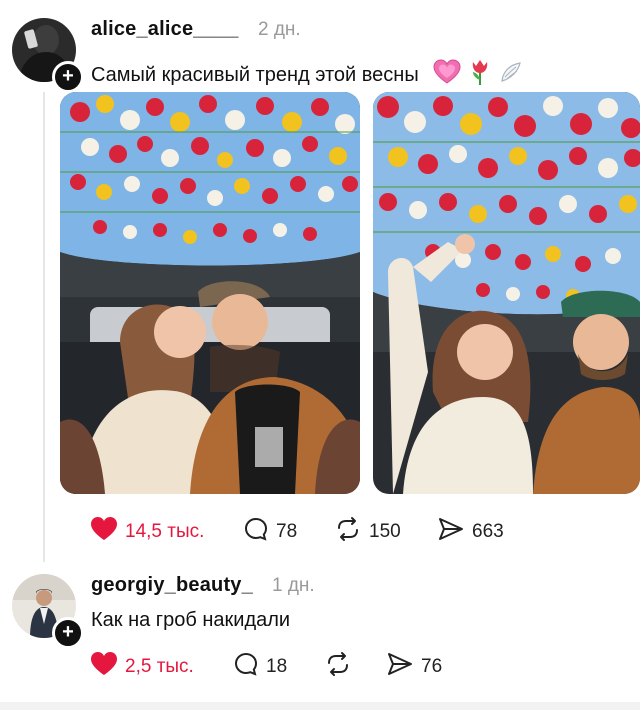  I want to click on post-like-button: 14,5 тыс., so click(147, 532).